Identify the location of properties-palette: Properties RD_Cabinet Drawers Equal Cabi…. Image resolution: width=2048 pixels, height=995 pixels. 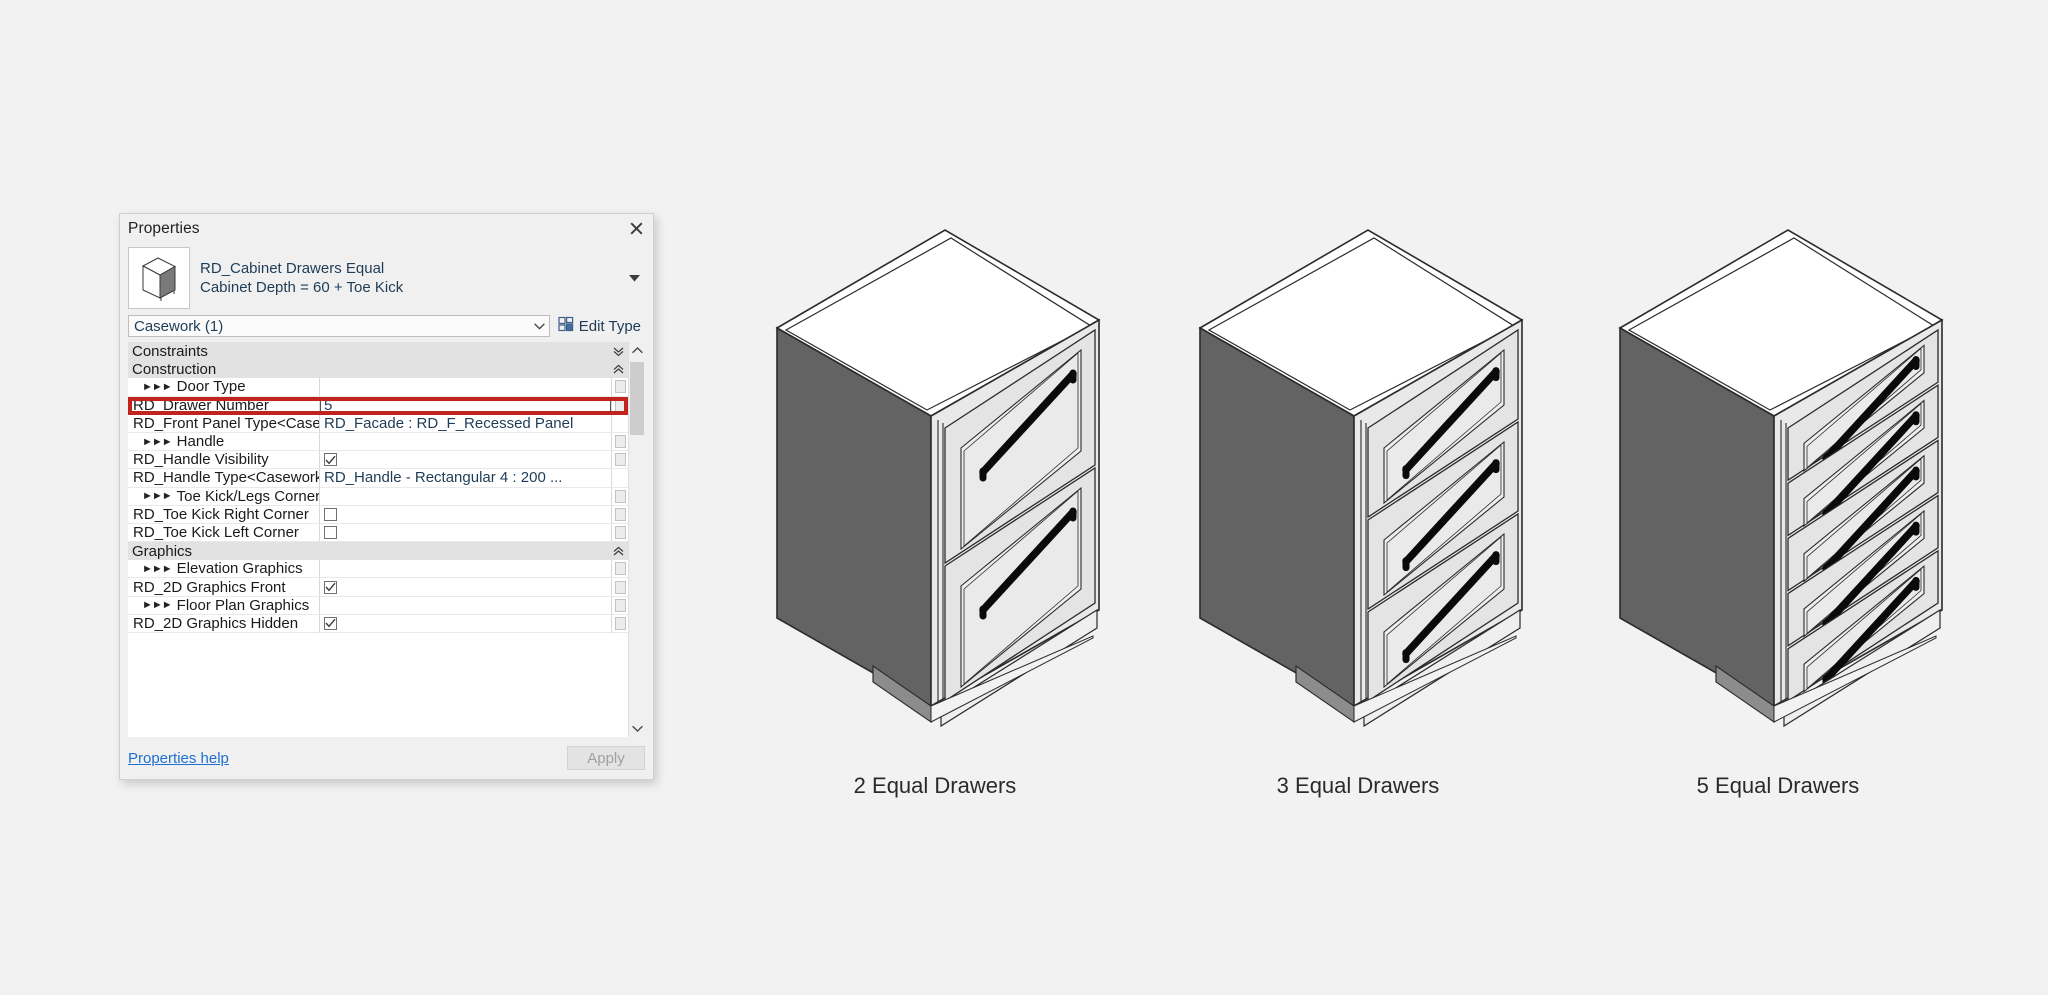
(386, 496).